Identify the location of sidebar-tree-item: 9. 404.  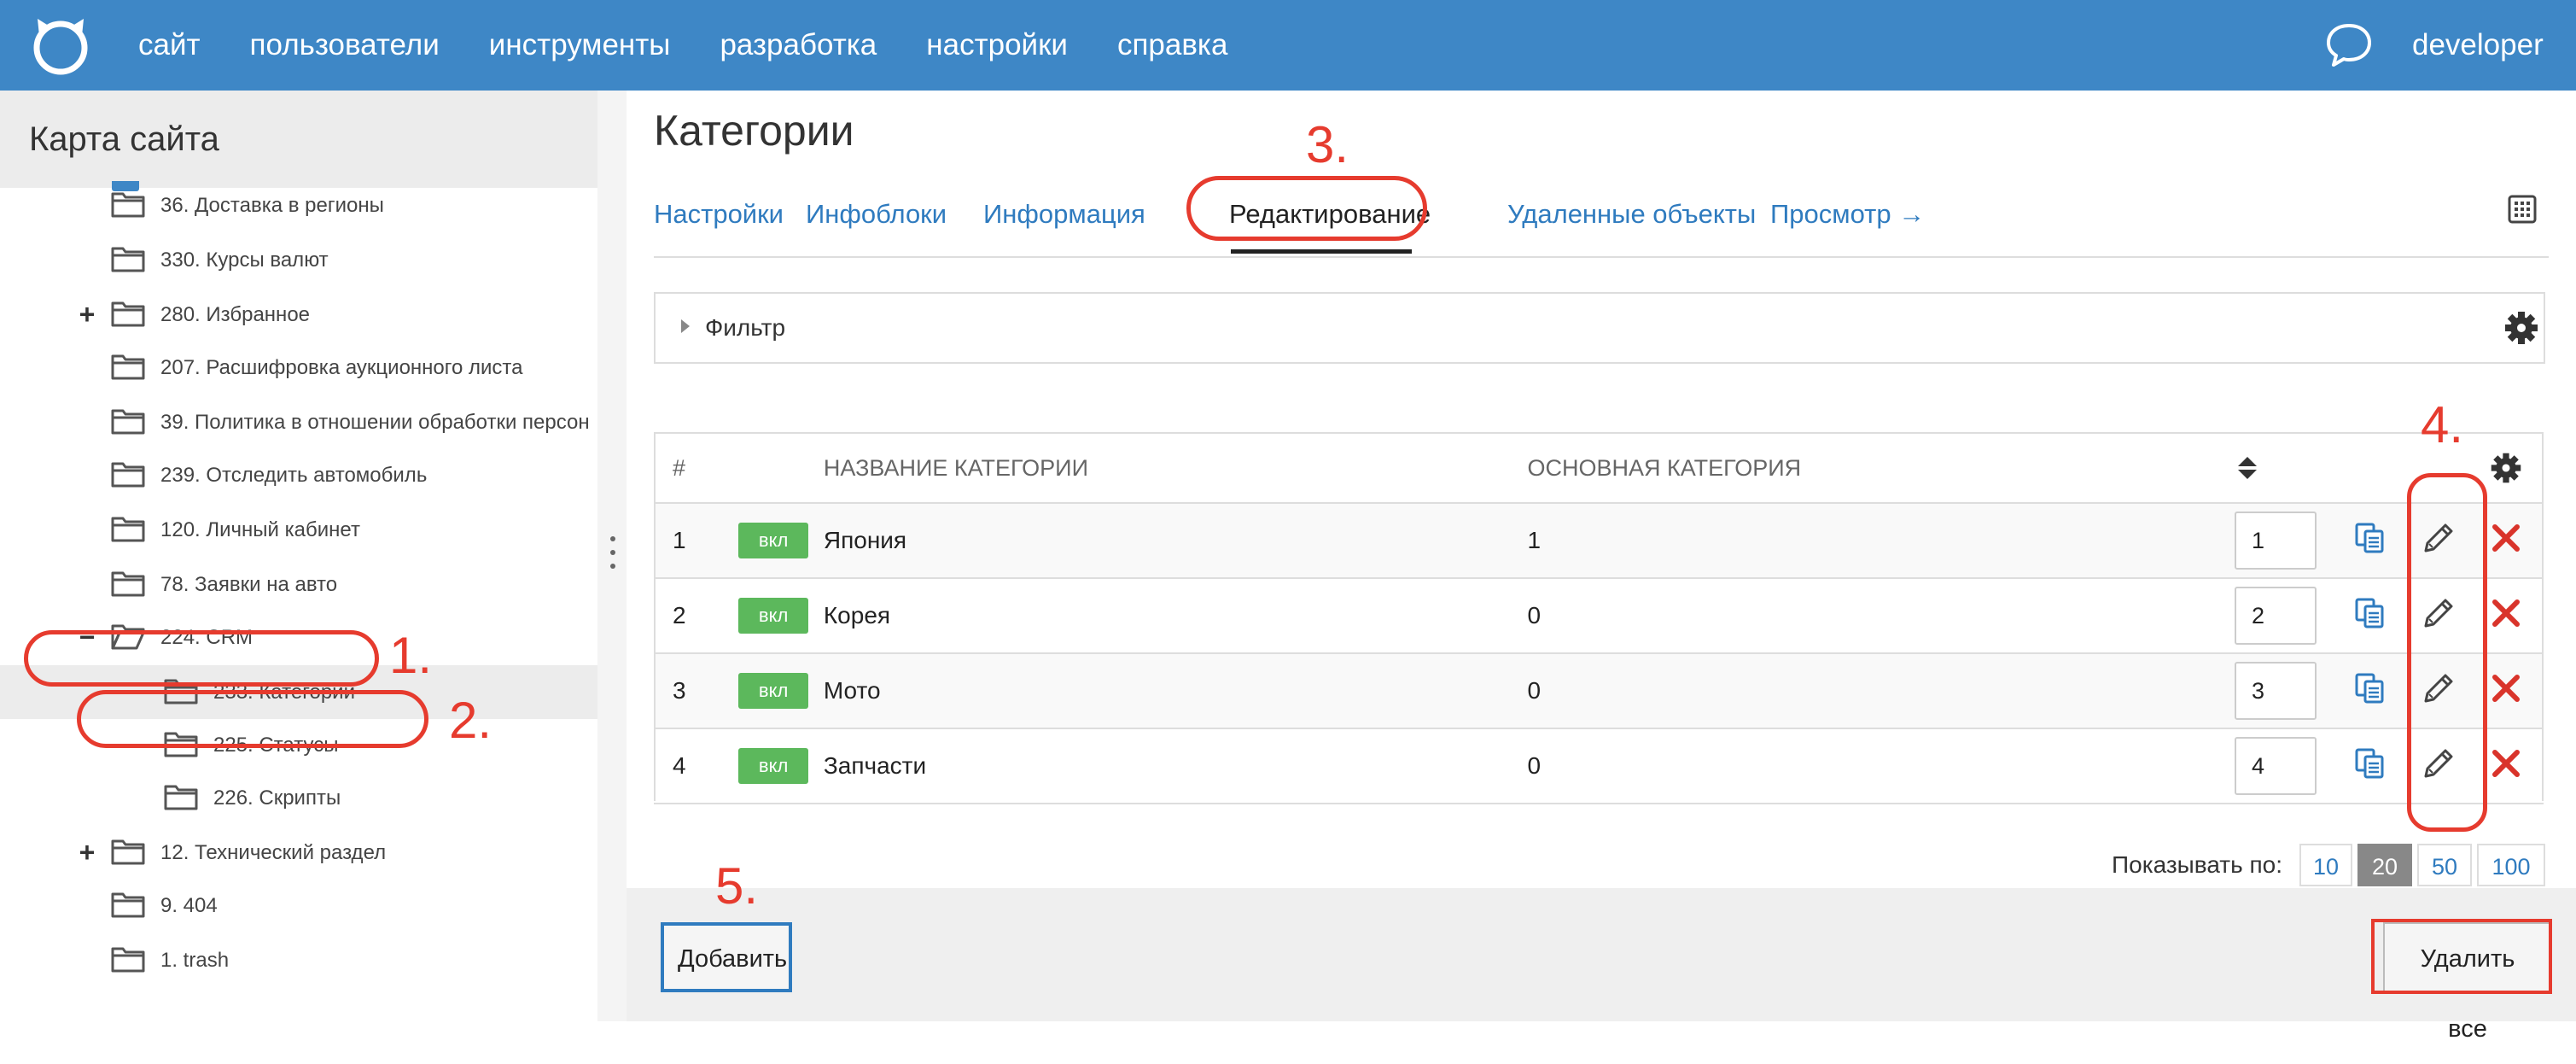
(298, 905).